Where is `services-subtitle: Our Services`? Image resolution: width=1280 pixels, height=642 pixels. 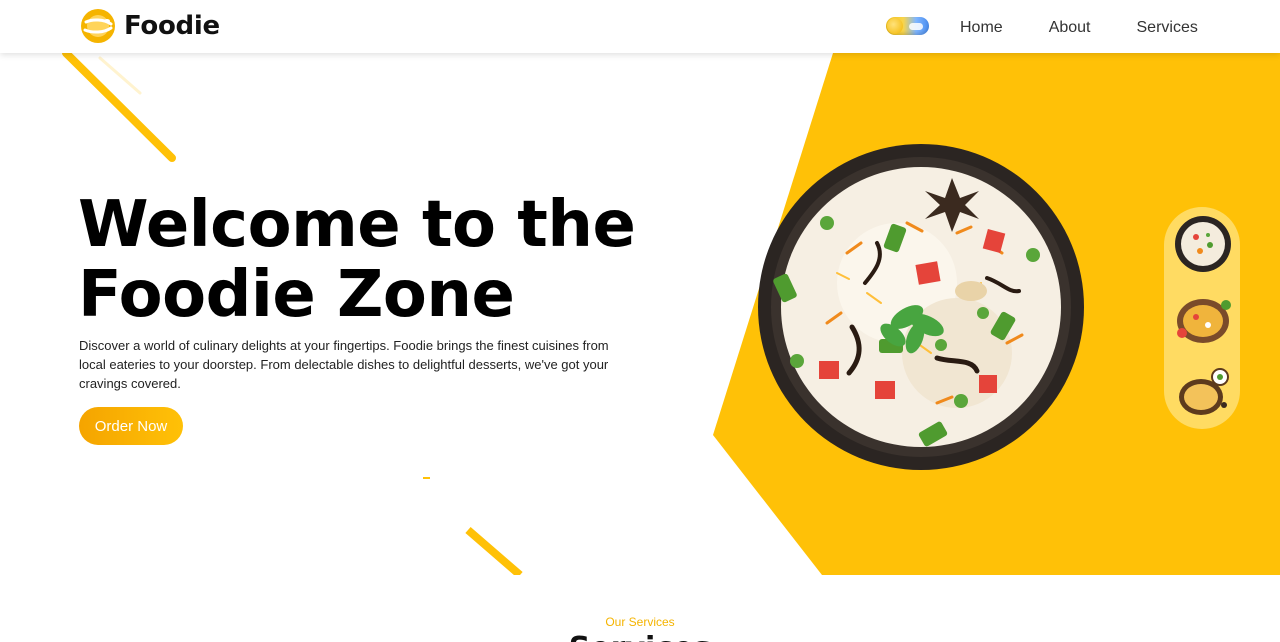
services-subtitle: Our Services is located at coordinates (640, 622).